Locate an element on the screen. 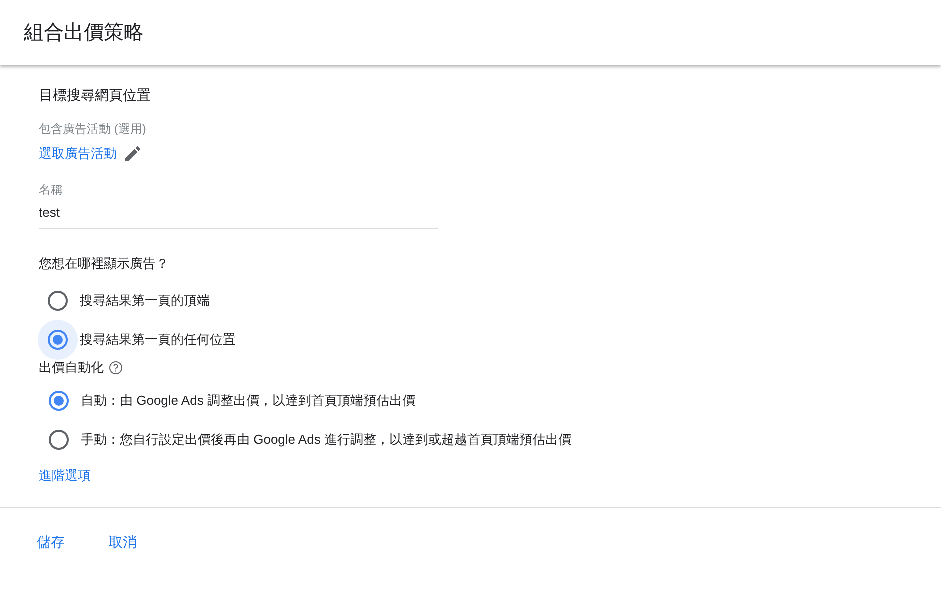 The height and width of the screenshot is (603, 941). select-campaigns-link: 選取廣告活動 is located at coordinates (78, 154).